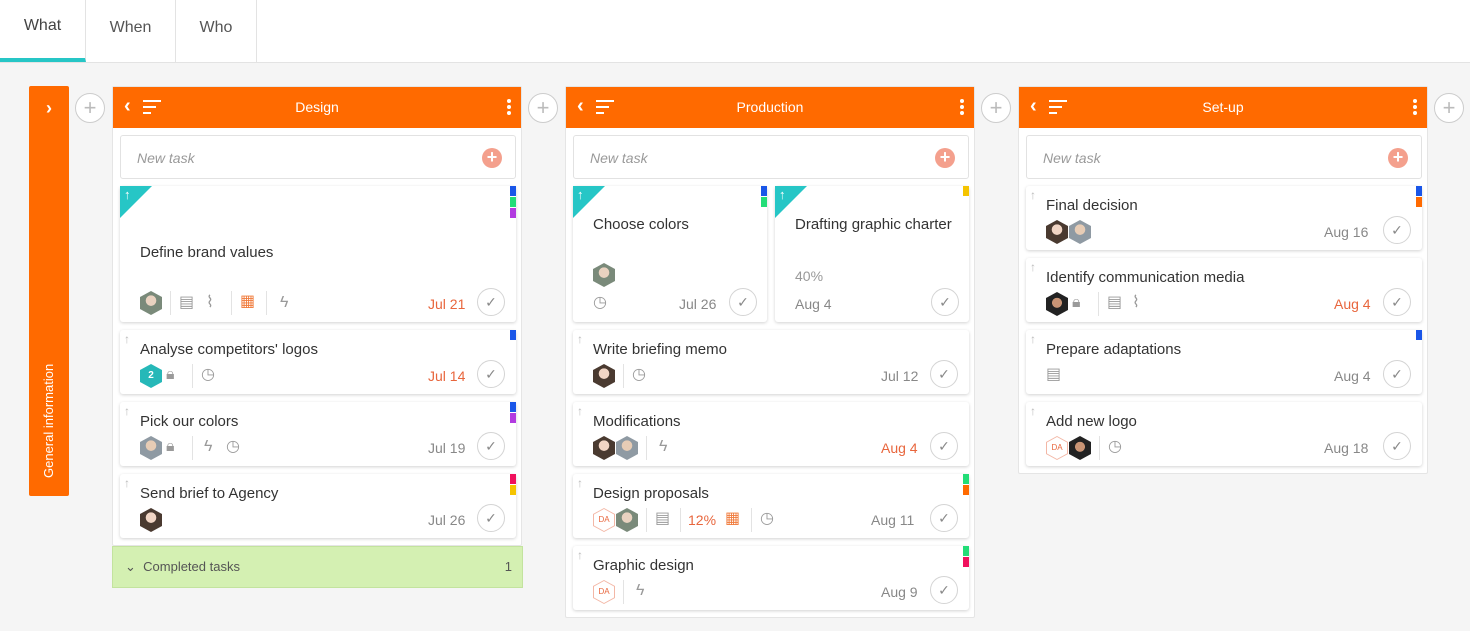 This screenshot has width=1470, height=631. Describe the element at coordinates (643, 565) in the screenshot. I see `task-title: Graphic design` at that location.